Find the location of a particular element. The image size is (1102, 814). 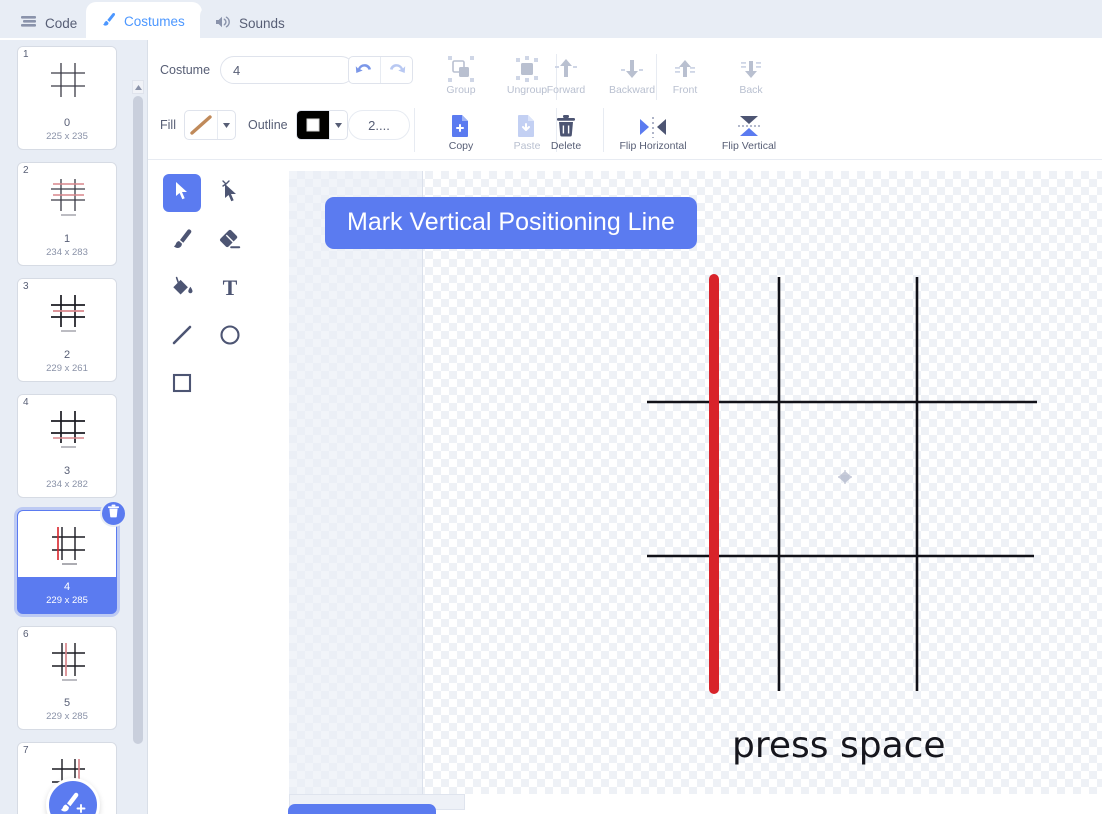

costume-index: 6 is located at coordinates (26, 634).